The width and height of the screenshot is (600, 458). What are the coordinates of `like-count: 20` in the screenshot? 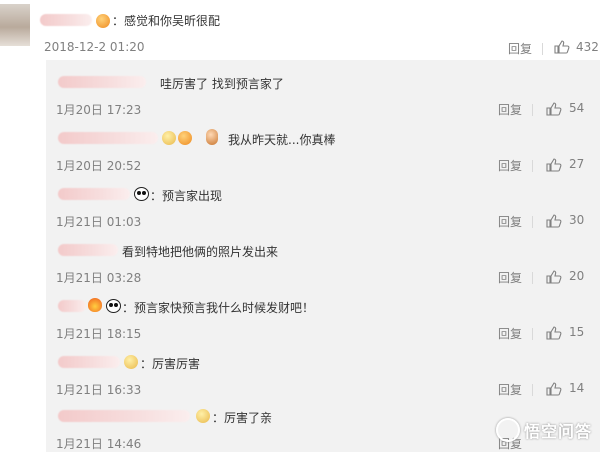 It's located at (577, 276).